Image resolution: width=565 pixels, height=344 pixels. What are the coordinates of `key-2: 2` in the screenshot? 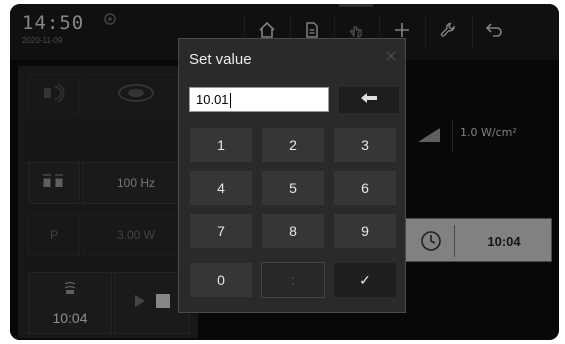 It's located at (293, 145).